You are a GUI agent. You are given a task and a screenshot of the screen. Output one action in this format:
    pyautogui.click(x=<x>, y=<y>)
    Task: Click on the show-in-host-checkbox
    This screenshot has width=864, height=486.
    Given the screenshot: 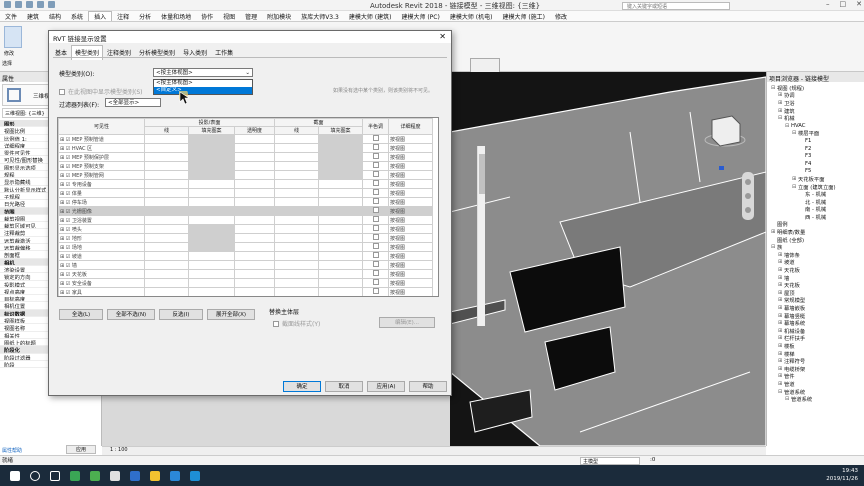 What is the action you would take?
    pyautogui.click(x=62, y=91)
    